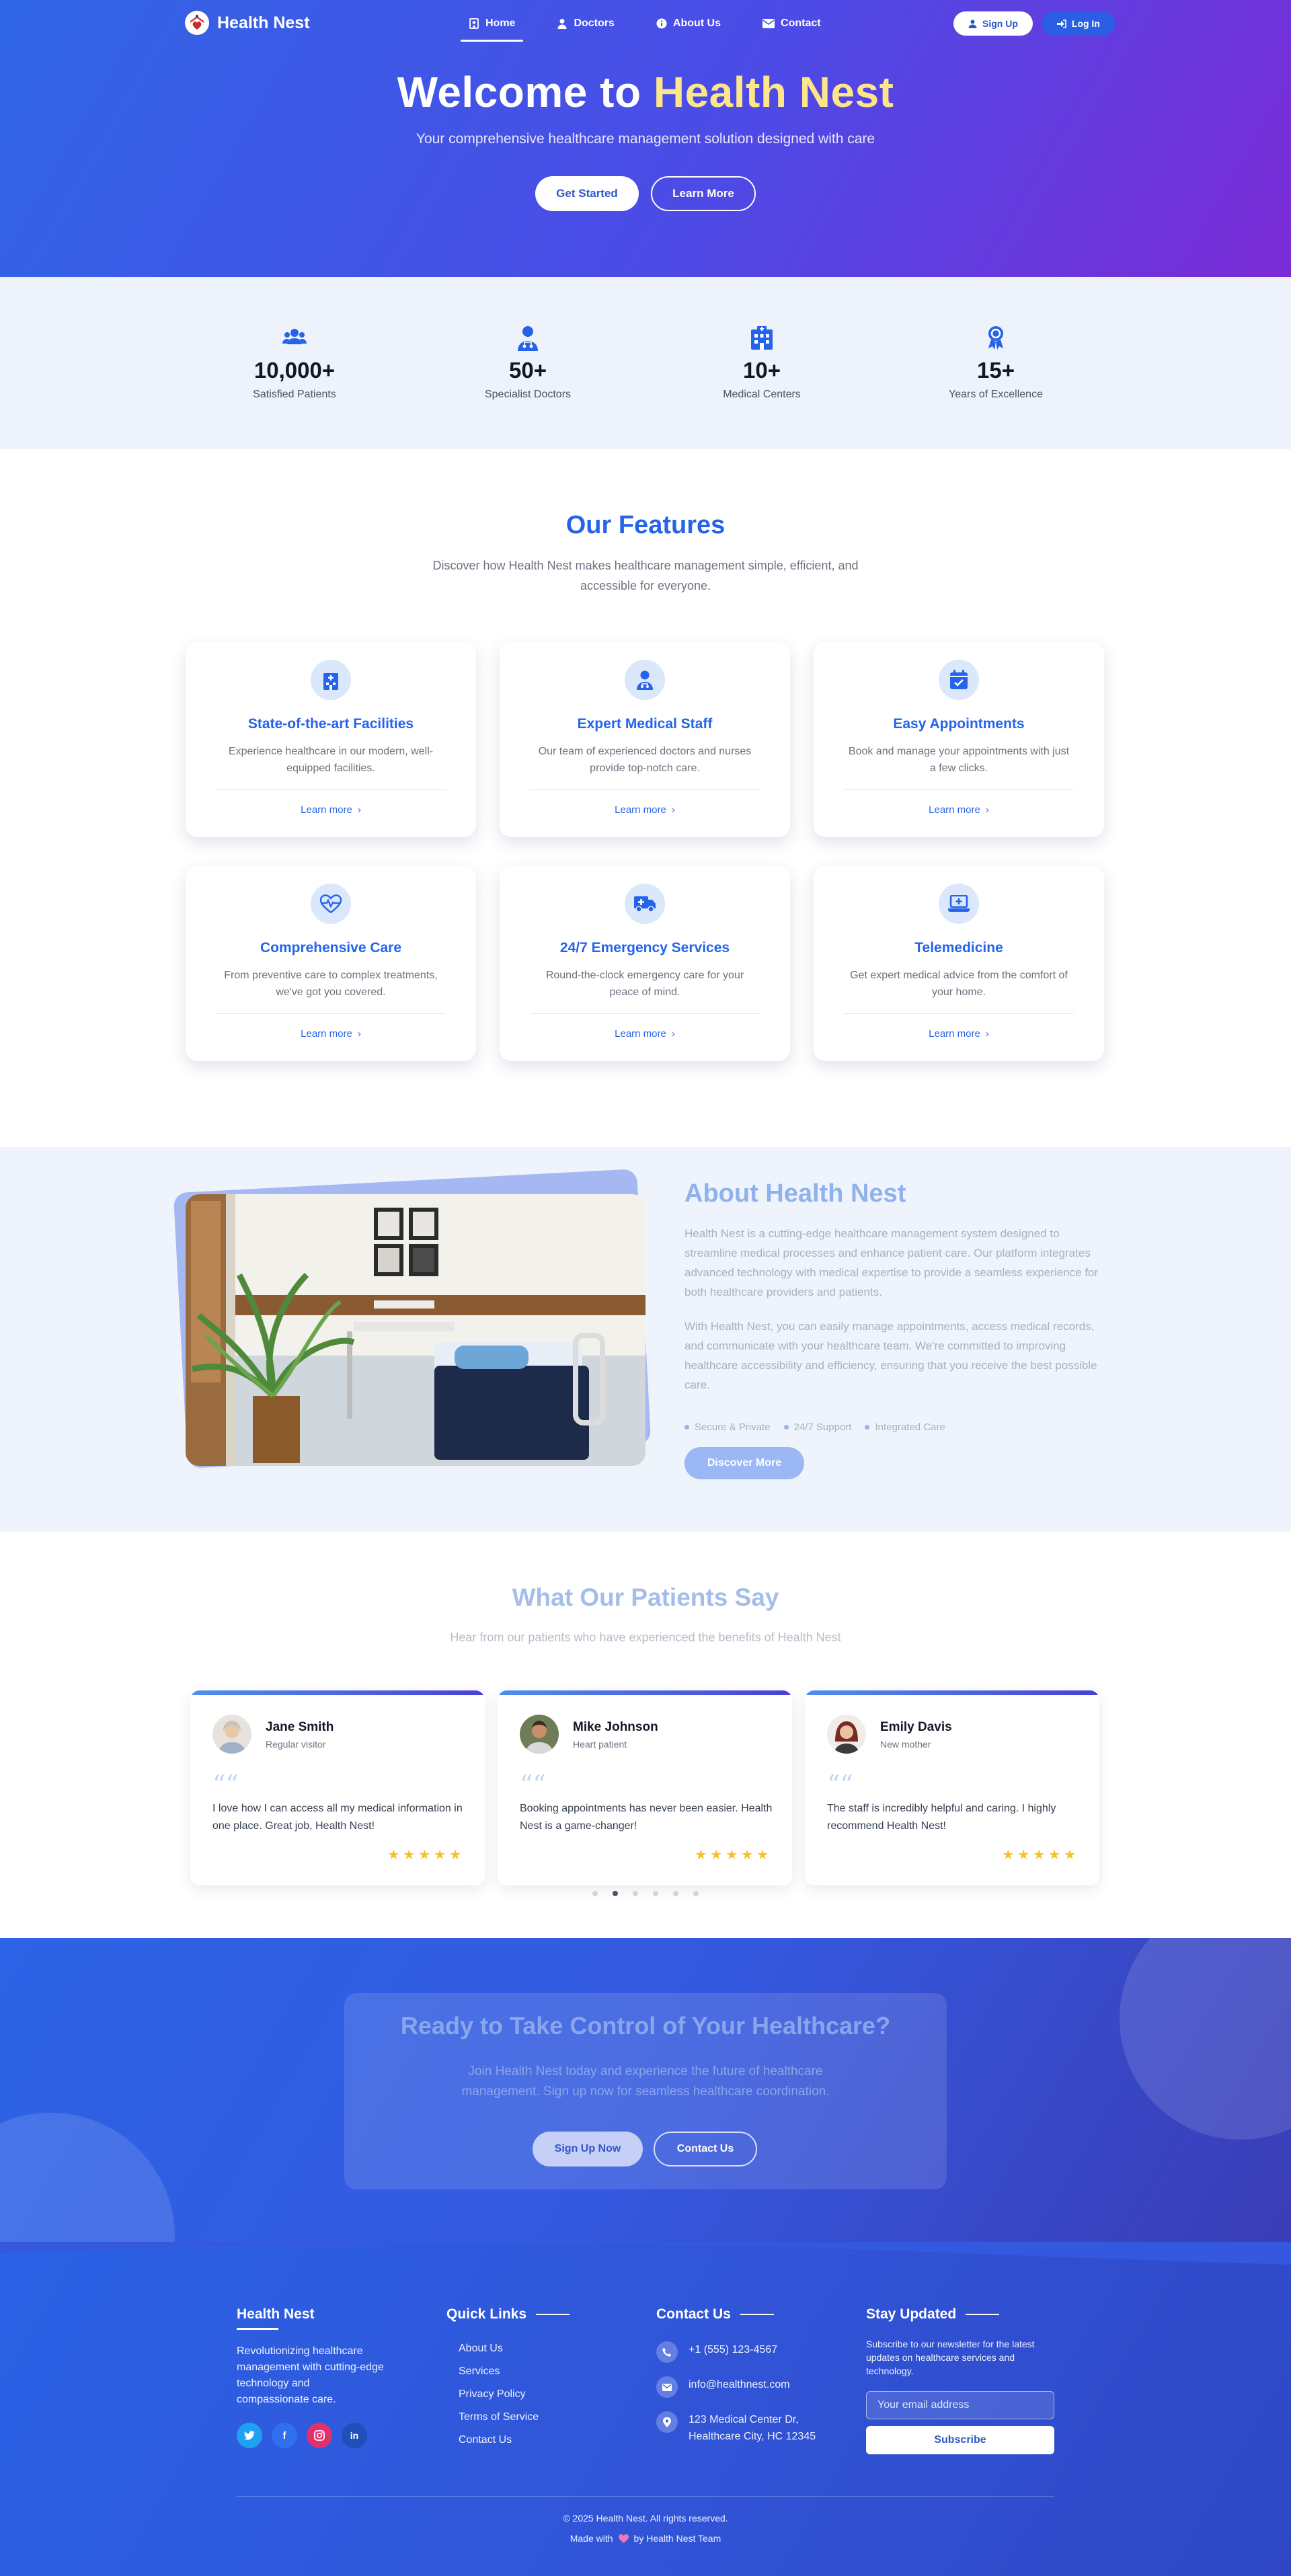 This screenshot has height=2576, width=1291. I want to click on login-button: Log In, so click(1078, 24).